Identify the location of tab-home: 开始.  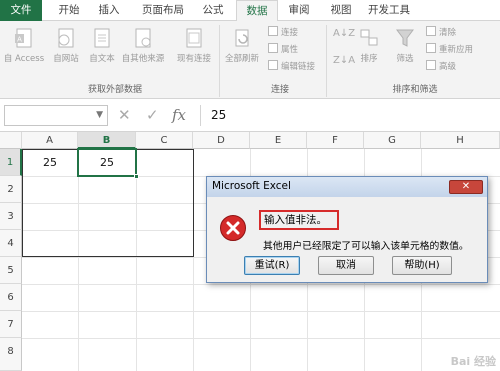
(69, 10).